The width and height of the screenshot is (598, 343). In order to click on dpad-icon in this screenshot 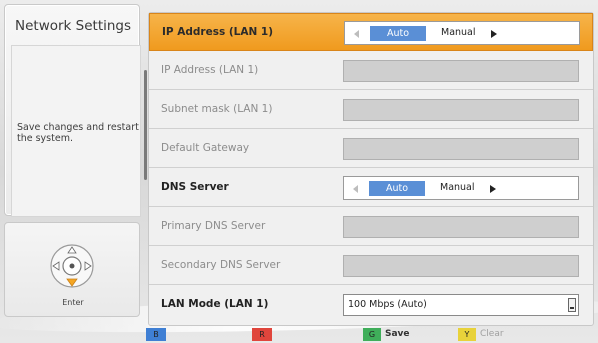, I will do `click(72, 266)`.